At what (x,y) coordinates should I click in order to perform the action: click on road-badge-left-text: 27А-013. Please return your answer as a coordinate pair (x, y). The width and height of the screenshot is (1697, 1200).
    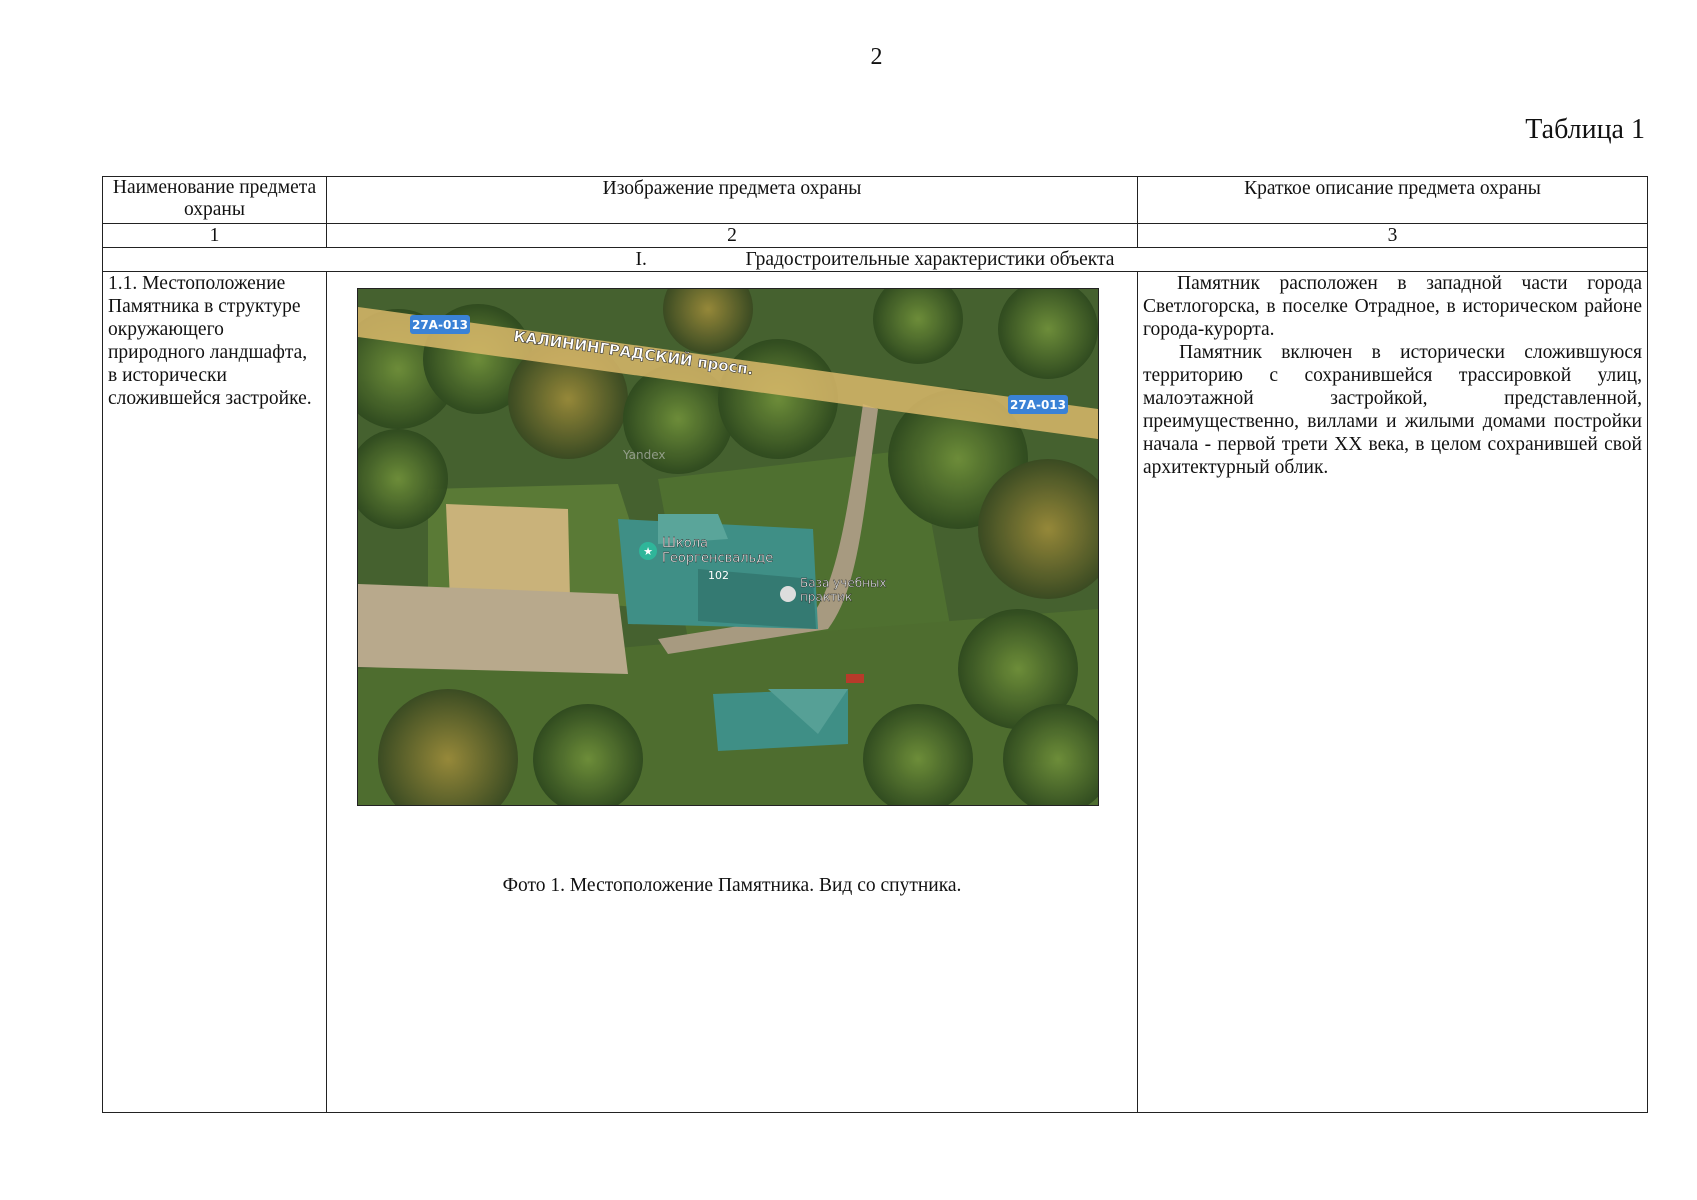
    Looking at the image, I should click on (440, 325).